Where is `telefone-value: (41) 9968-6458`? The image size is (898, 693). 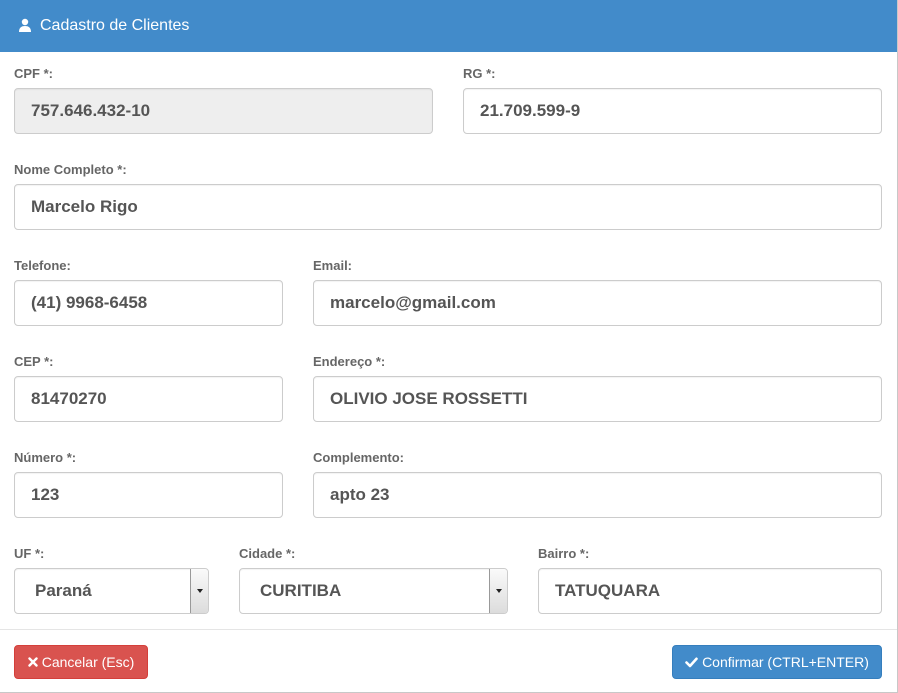 telefone-value: (41) 9968-6458 is located at coordinates (89, 302).